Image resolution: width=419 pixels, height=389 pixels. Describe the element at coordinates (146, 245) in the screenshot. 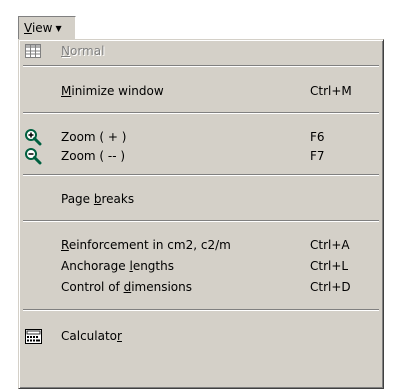

I see `menu-item-label: Reinforcement in cm2, c2/m` at that location.